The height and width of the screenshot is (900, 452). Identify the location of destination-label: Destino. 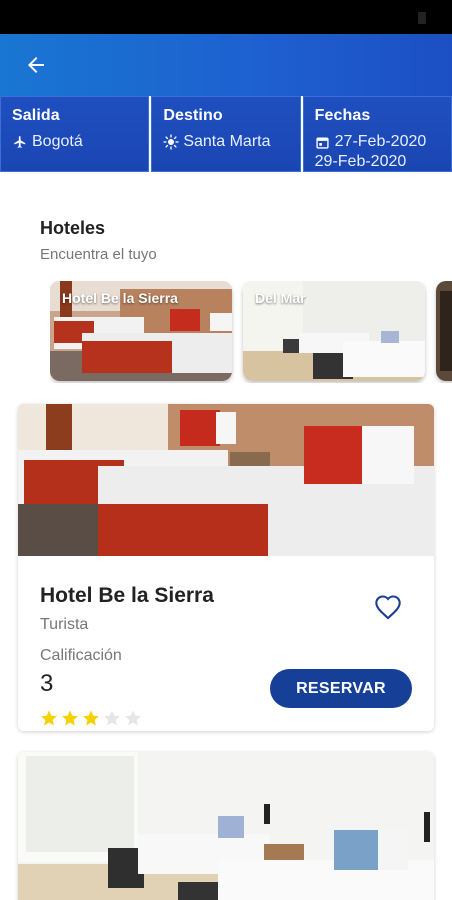
(193, 115).